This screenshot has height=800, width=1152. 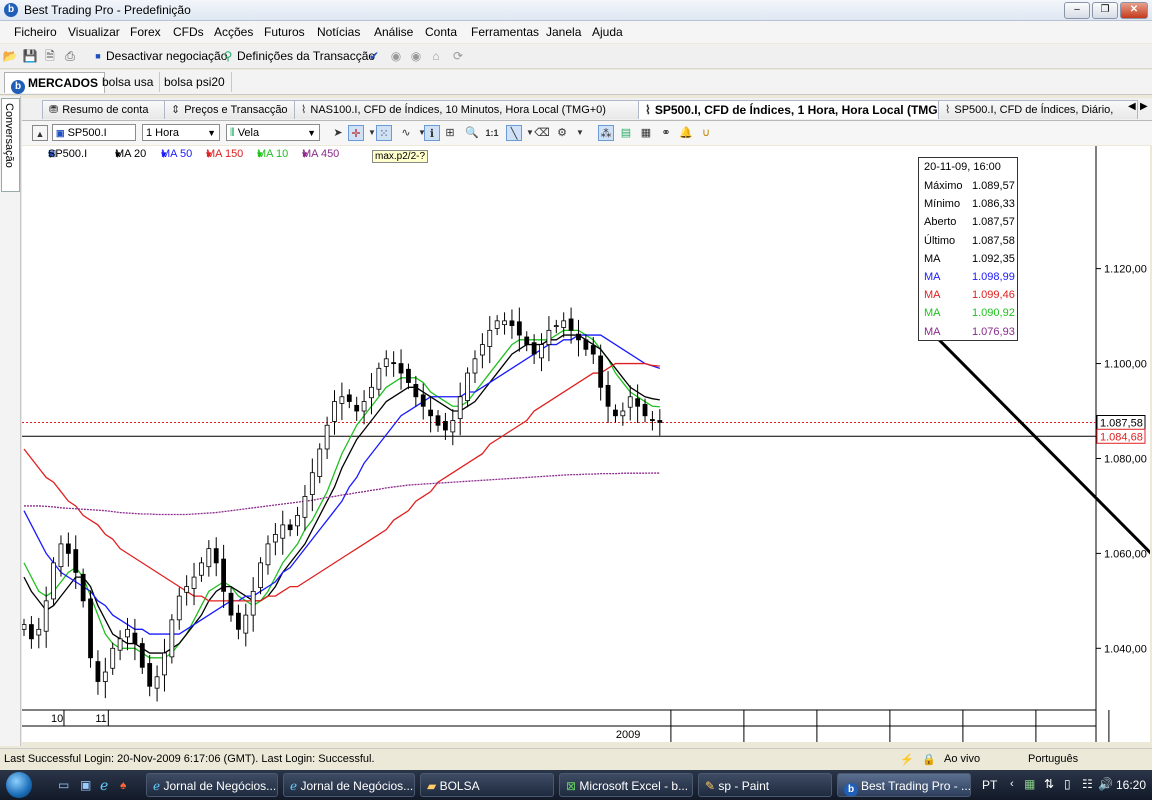 What do you see at coordinates (940, 222) in the screenshot?
I see `info-label: Aberto` at bounding box center [940, 222].